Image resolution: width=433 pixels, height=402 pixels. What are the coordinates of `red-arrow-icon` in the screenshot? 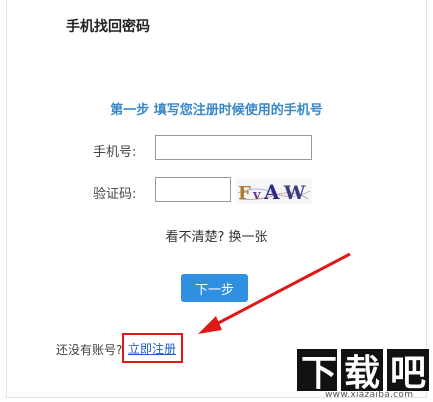 It's located at (274, 293).